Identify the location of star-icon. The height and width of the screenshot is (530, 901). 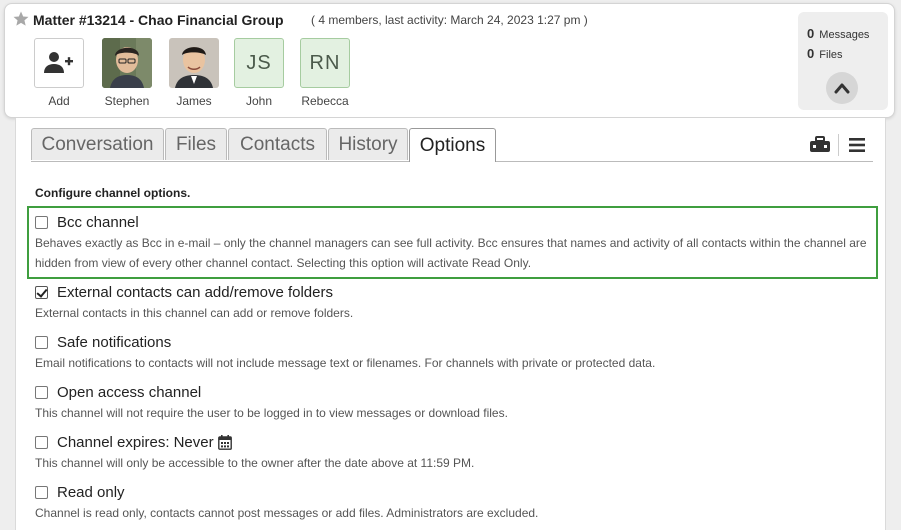
(21, 19).